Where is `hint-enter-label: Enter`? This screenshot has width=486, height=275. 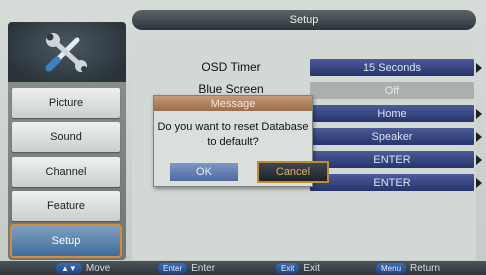
hint-enter-label: Enter is located at coordinates (203, 268).